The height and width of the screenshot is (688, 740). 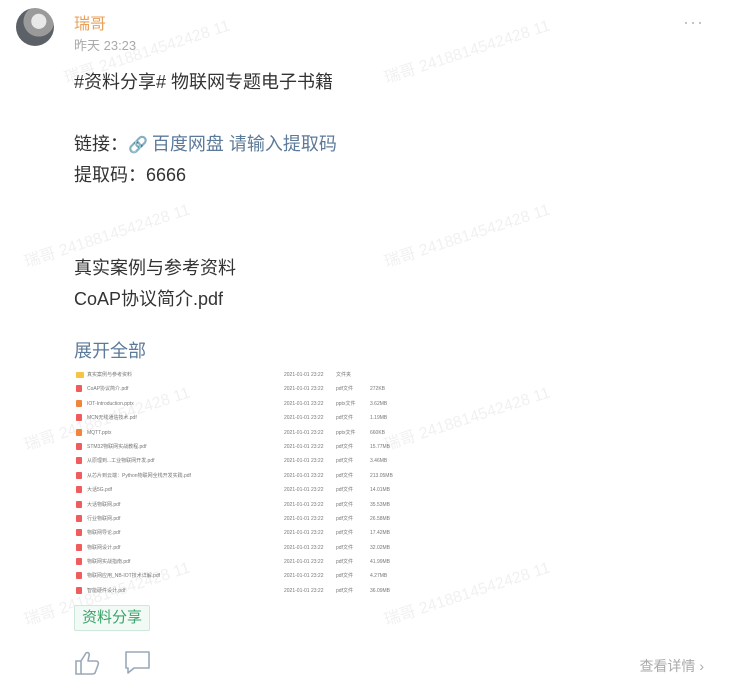 I want to click on file-size: 14.01MB, so click(x=380, y=490).